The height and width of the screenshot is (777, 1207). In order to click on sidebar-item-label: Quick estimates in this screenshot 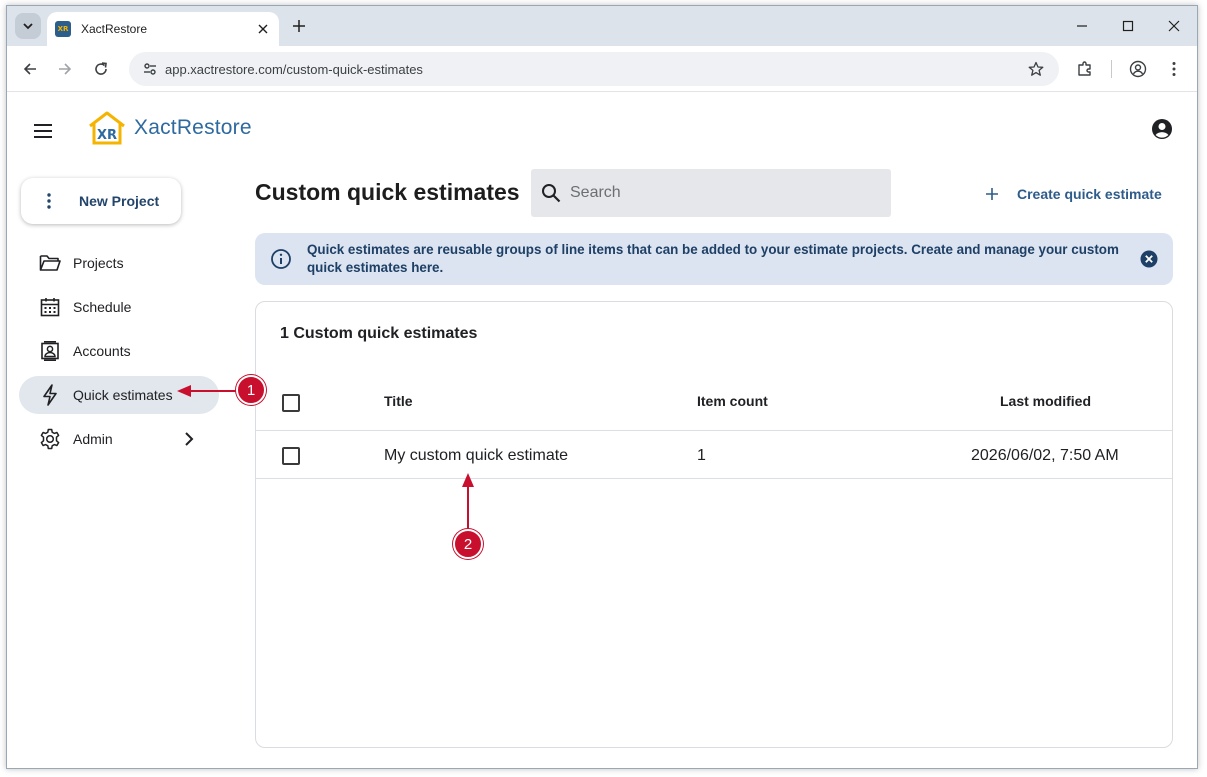, I will do `click(123, 395)`.